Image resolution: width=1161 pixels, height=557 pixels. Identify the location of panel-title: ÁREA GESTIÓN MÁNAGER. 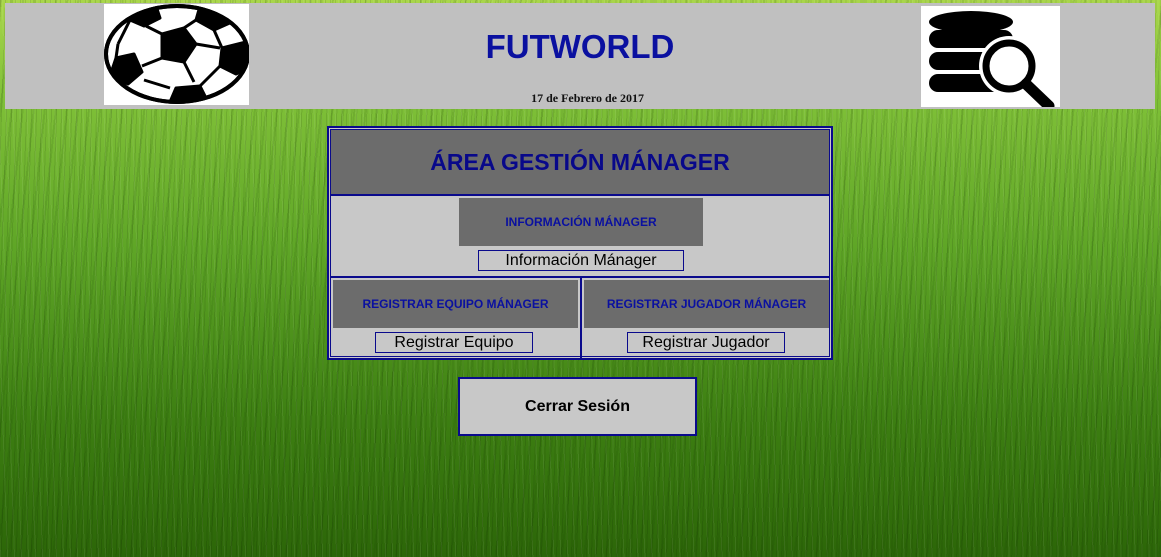
(580, 161).